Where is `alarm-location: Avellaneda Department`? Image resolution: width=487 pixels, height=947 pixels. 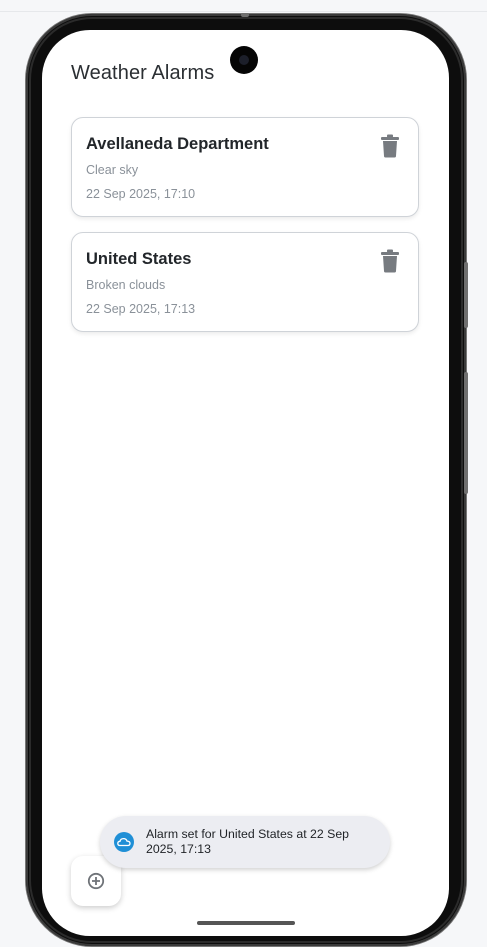 alarm-location: Avellaneda Department is located at coordinates (177, 144).